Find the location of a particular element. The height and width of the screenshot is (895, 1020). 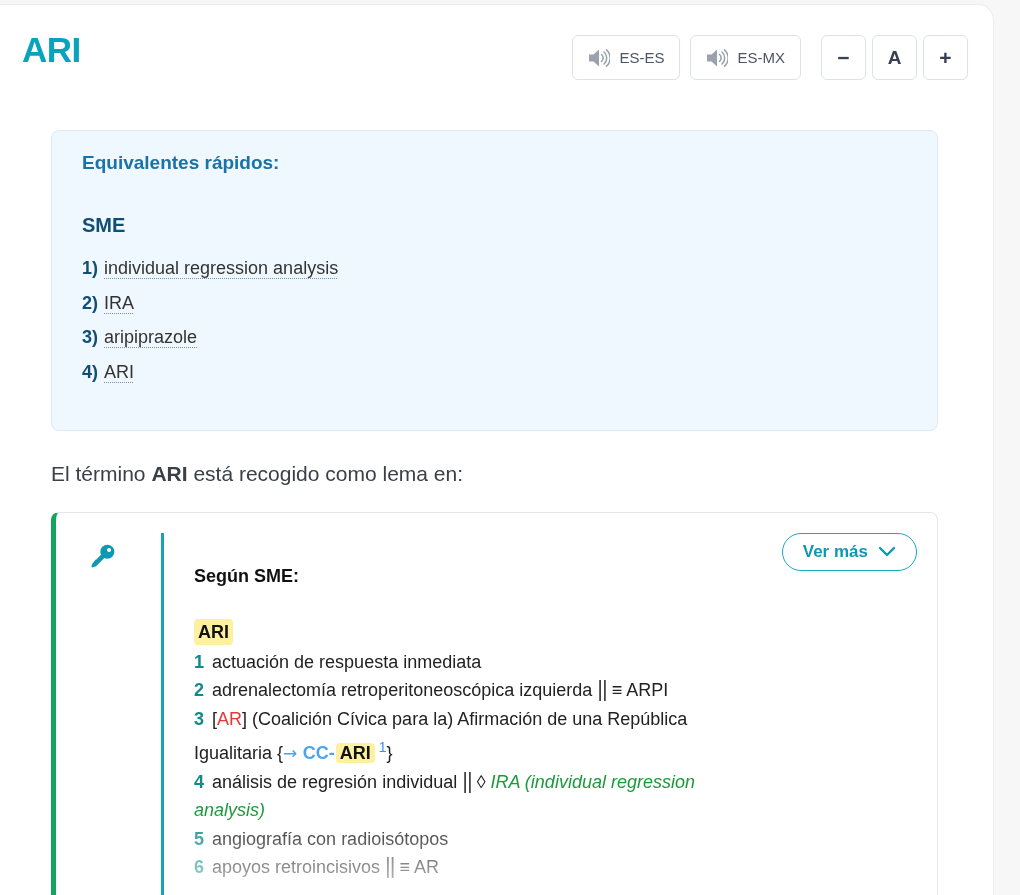

lemma-sentence: El término ARI está recogido como lema en: is located at coordinates (258, 473).